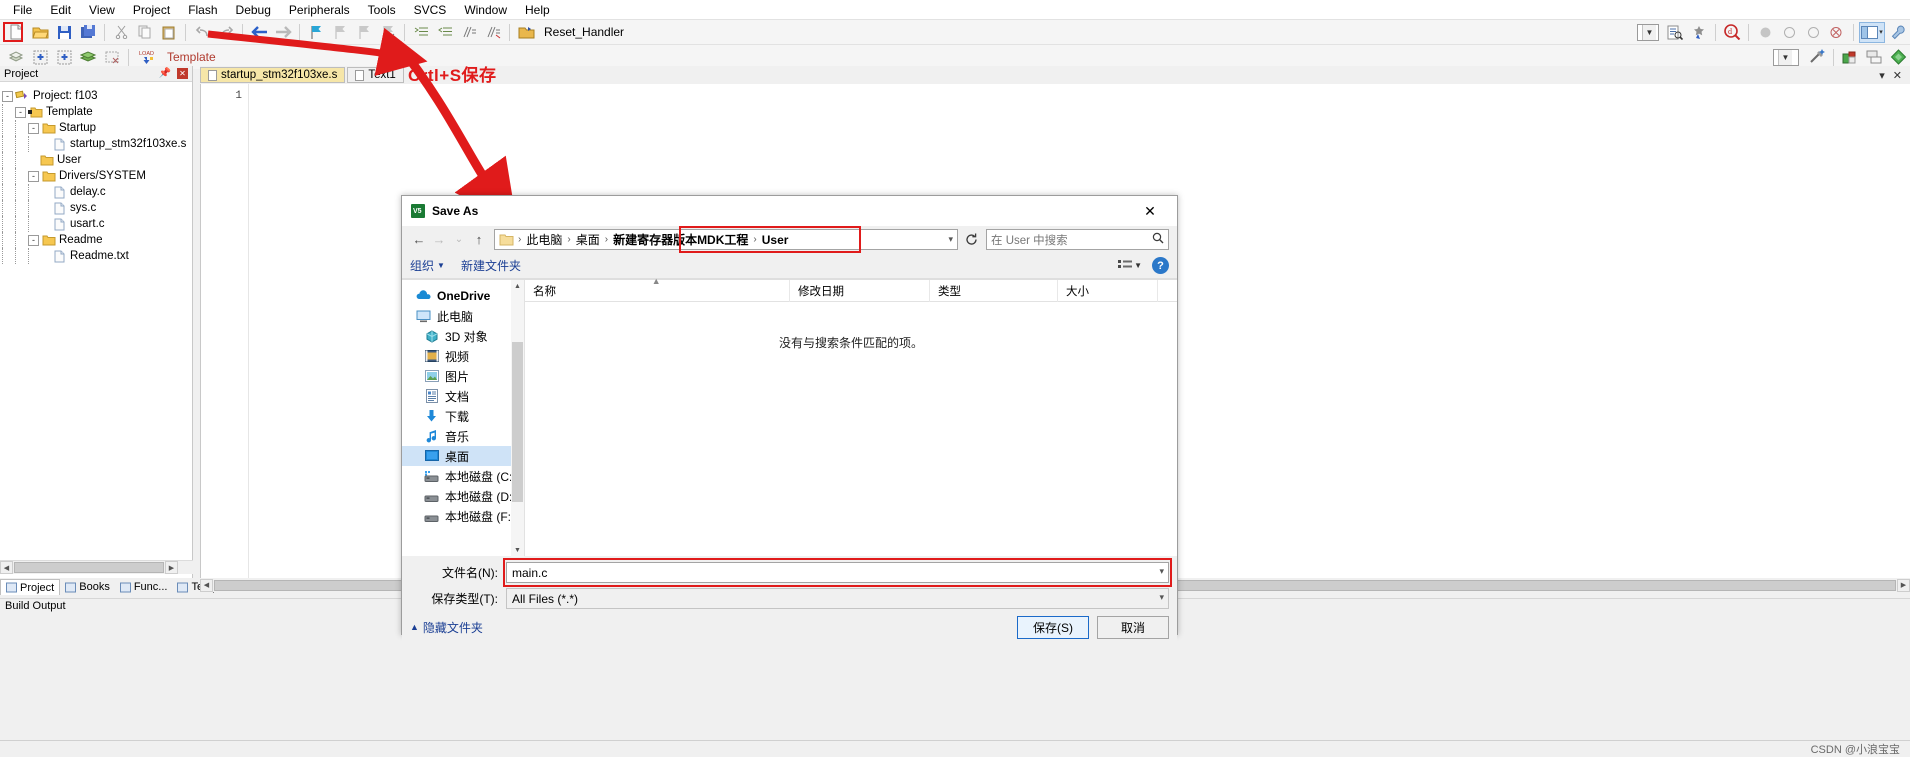 The width and height of the screenshot is (1910, 757). I want to click on project-tab-books: Books, so click(87, 587).